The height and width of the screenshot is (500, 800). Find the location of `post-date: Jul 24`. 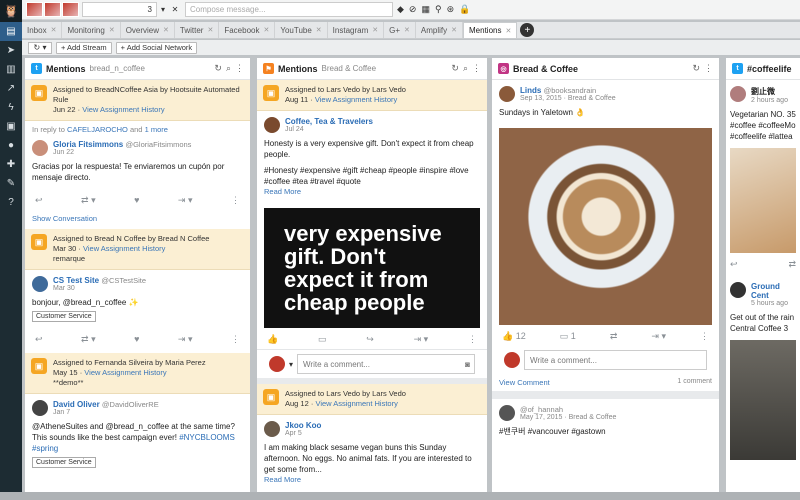

post-date: Jul 24 is located at coordinates (329, 129).